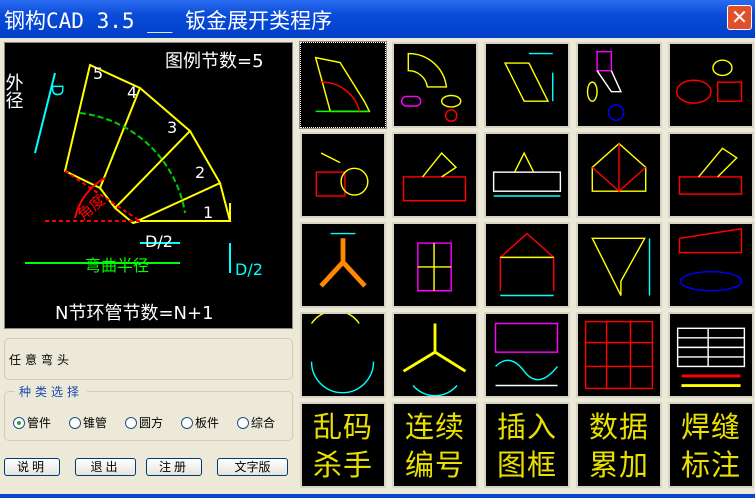 This screenshot has width=755, height=498. What do you see at coordinates (249, 269) in the screenshot?
I see `half-d-right-label: D/2` at bounding box center [249, 269].